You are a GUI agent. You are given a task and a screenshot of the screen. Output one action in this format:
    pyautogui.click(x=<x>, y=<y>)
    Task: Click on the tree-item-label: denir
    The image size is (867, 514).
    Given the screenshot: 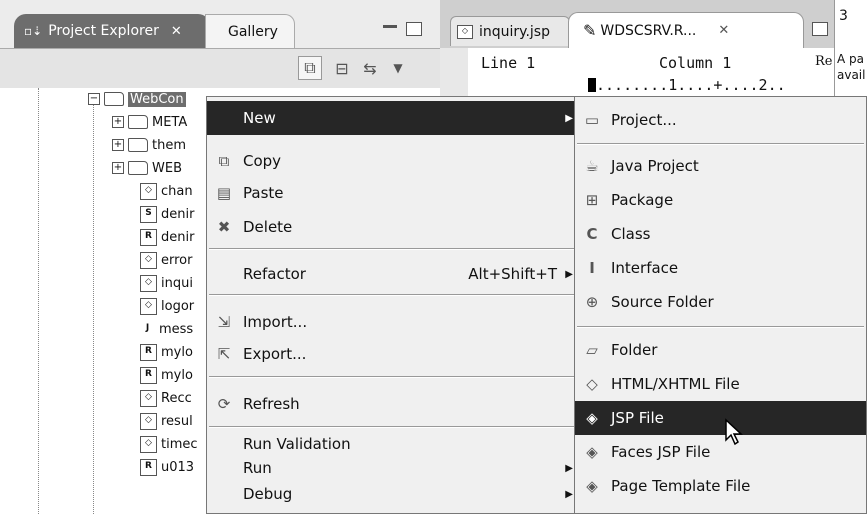 What is the action you would take?
    pyautogui.click(x=178, y=214)
    